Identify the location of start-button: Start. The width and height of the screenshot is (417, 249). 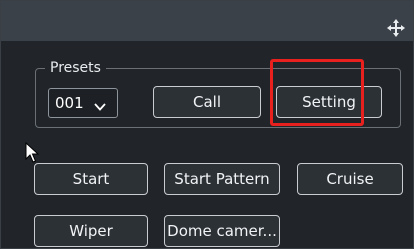
(91, 179).